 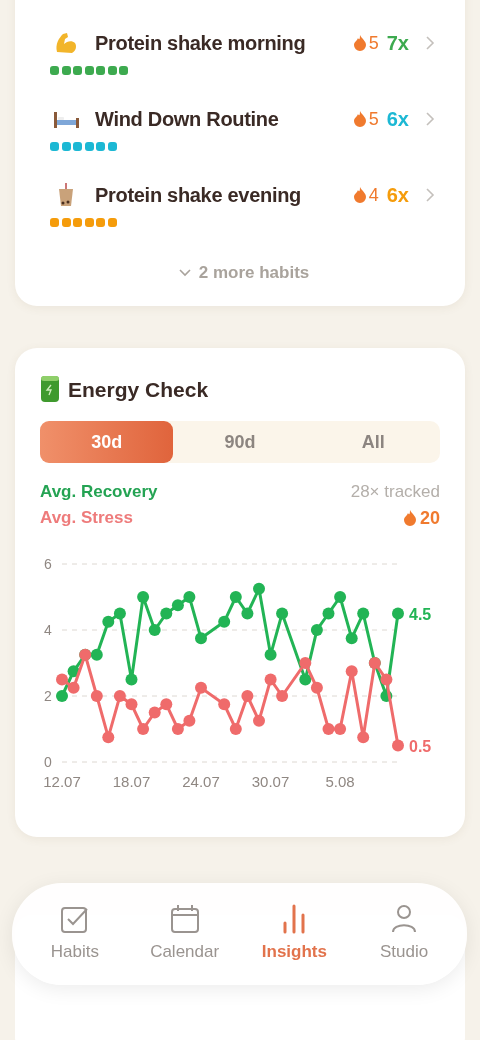 I want to click on range-tab: All, so click(x=373, y=442).